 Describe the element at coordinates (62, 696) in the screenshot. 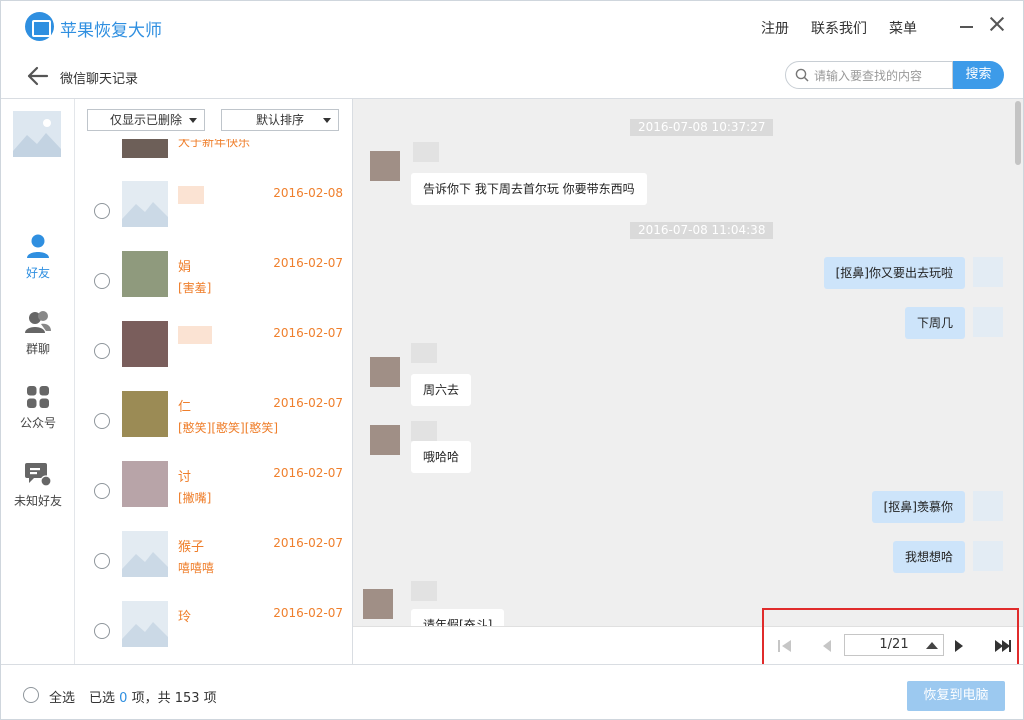

I see `select-all-label: 全选` at that location.